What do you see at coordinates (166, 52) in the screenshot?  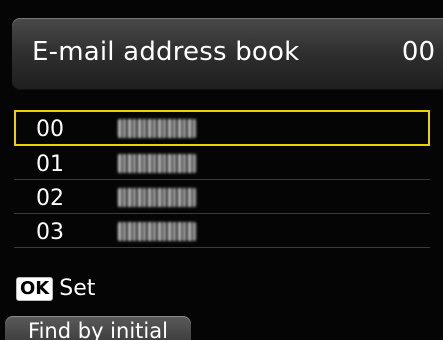 I see `page-title: E-mail address book` at bounding box center [166, 52].